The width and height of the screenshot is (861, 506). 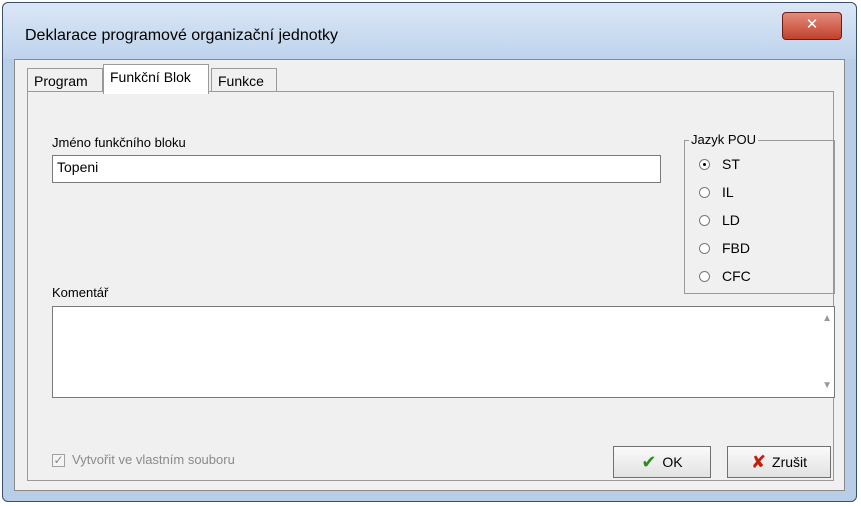 What do you see at coordinates (827, 318) in the screenshot?
I see `scroll-up-icon: ▲` at bounding box center [827, 318].